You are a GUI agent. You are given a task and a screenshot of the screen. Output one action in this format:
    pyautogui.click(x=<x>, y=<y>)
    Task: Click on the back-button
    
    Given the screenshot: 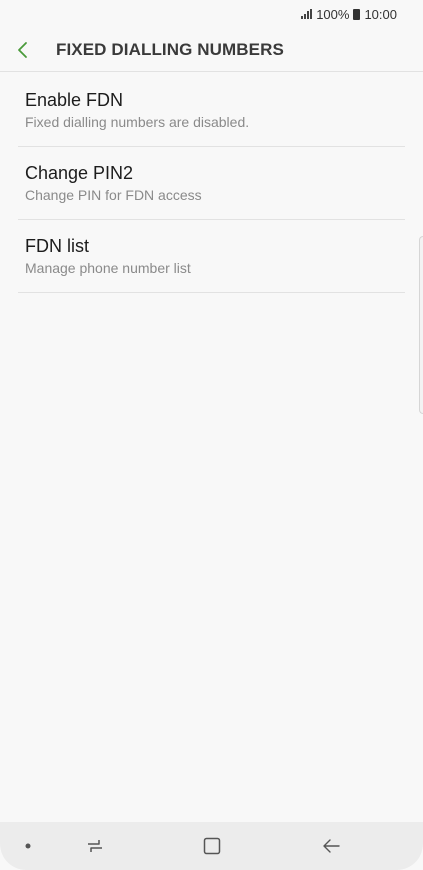 What is the action you would take?
    pyautogui.click(x=36, y=50)
    